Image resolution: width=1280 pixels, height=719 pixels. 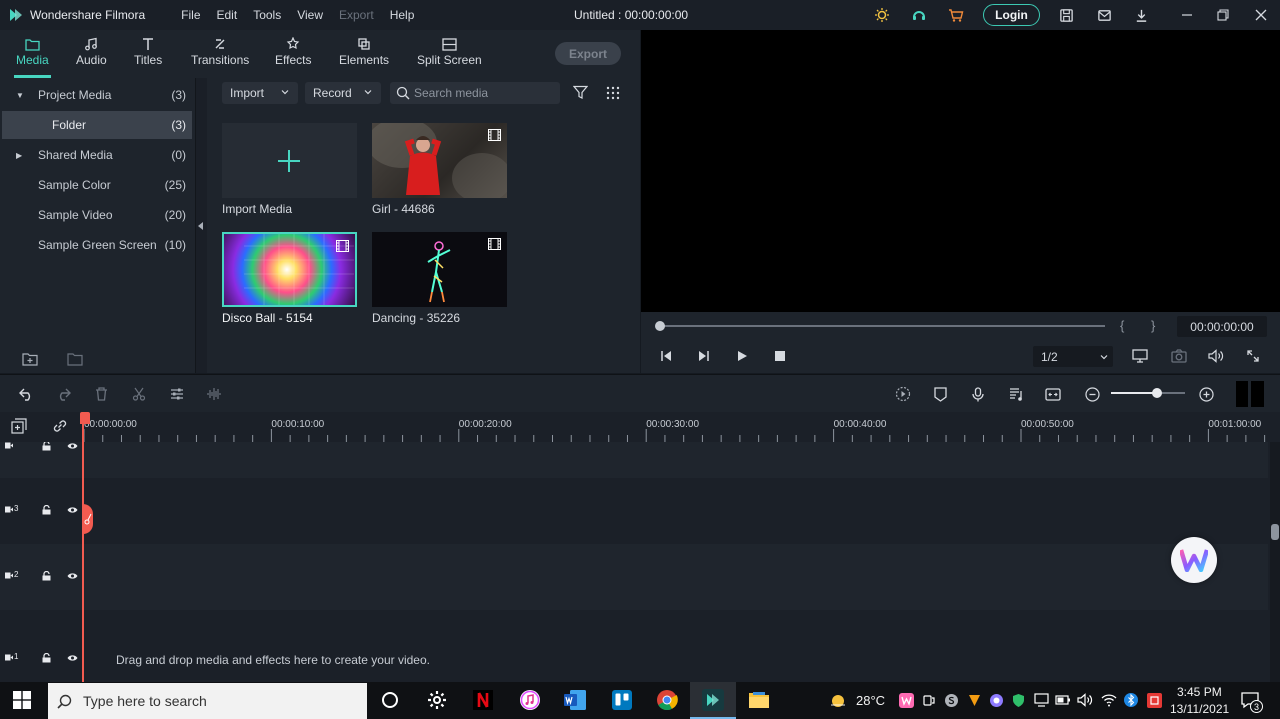 I want to click on record-dropdown: Record, so click(x=343, y=93).